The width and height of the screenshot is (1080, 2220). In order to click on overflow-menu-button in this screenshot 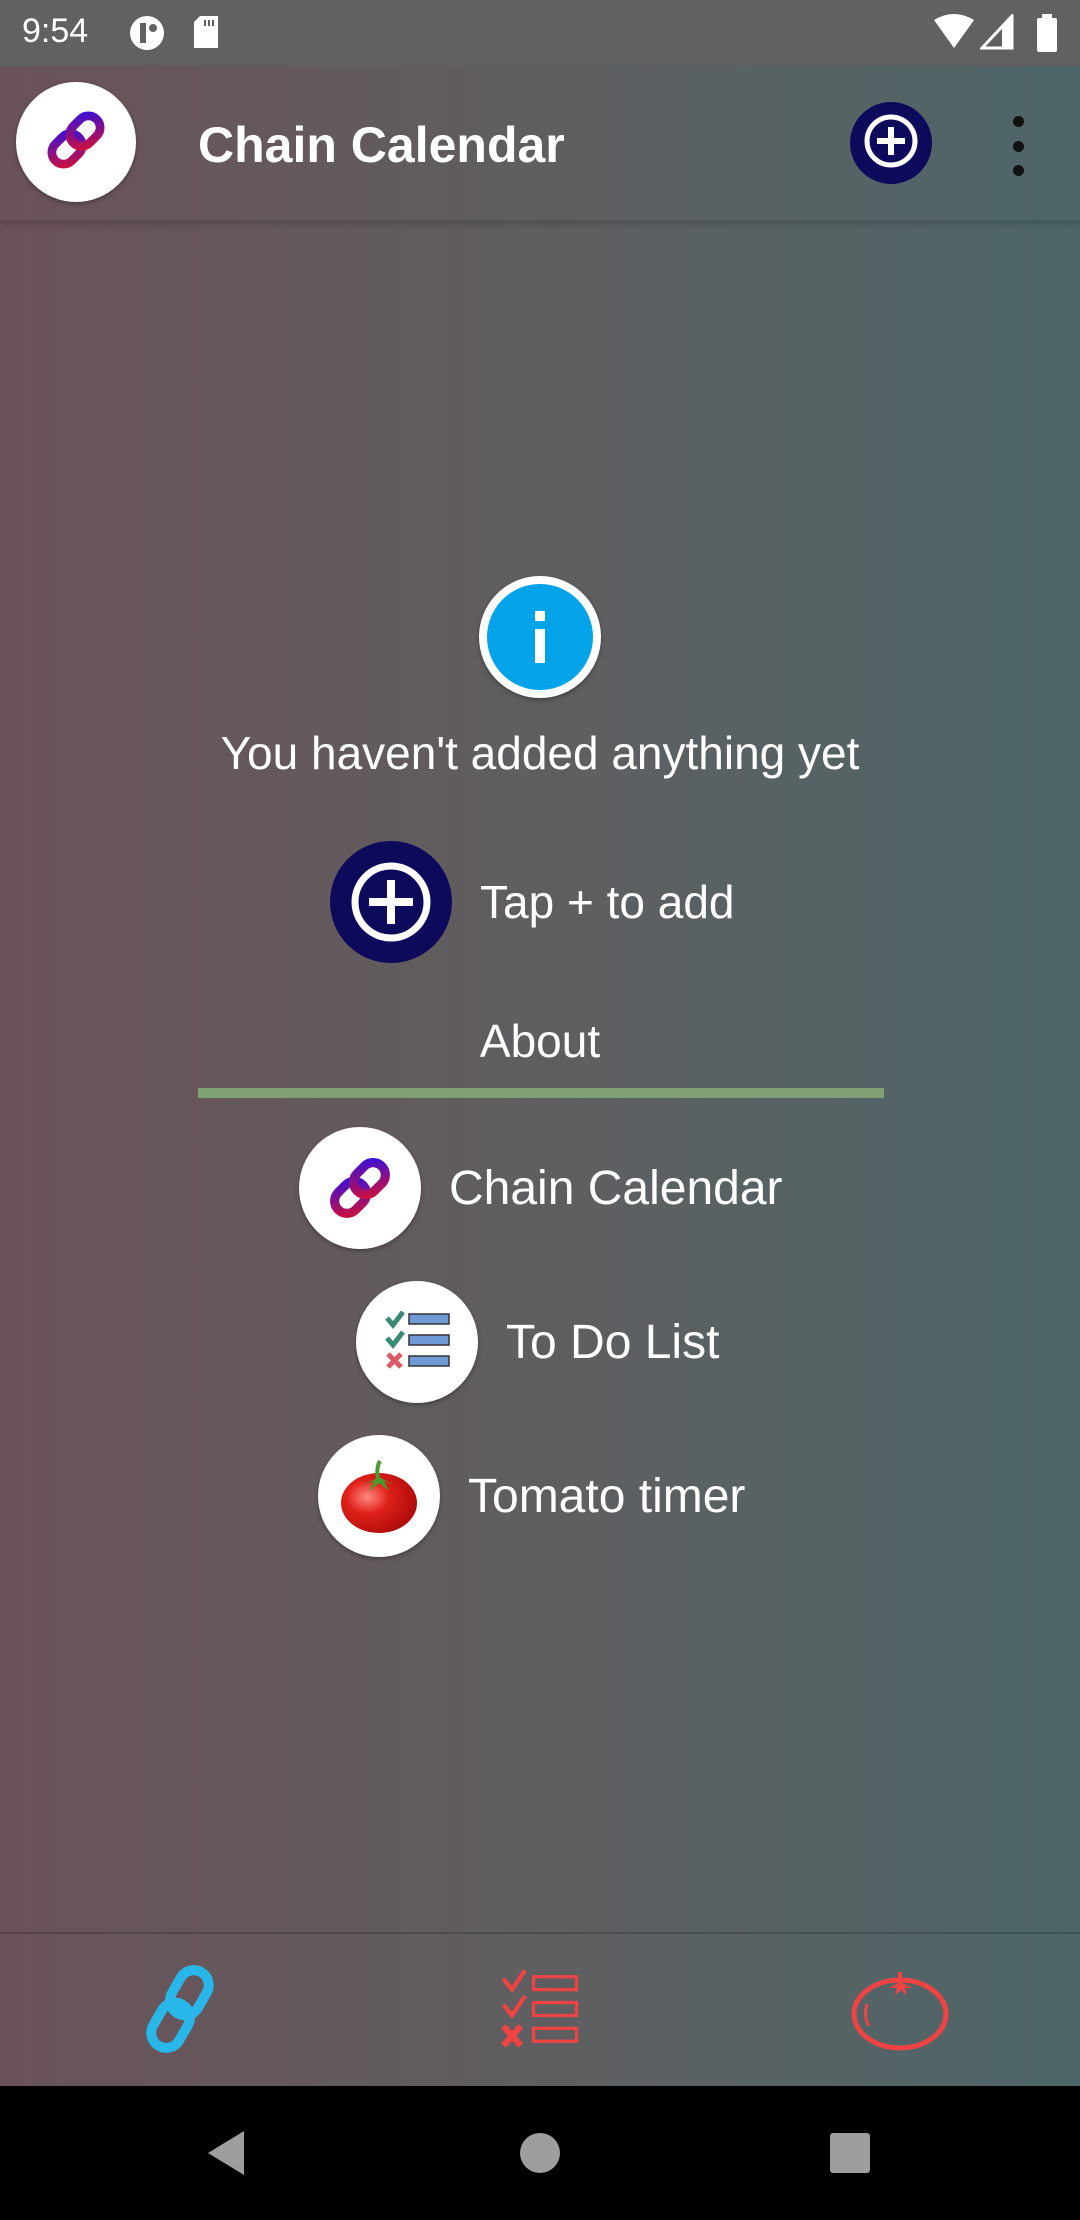, I will do `click(1018, 146)`.